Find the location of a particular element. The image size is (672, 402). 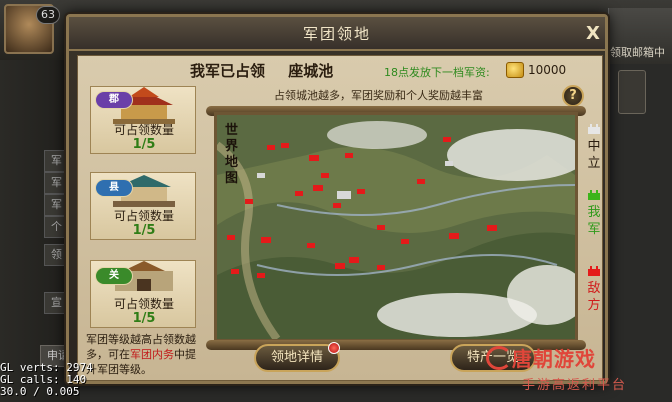

mail-label: 领取邮箱中 is located at coordinates (637, 52).